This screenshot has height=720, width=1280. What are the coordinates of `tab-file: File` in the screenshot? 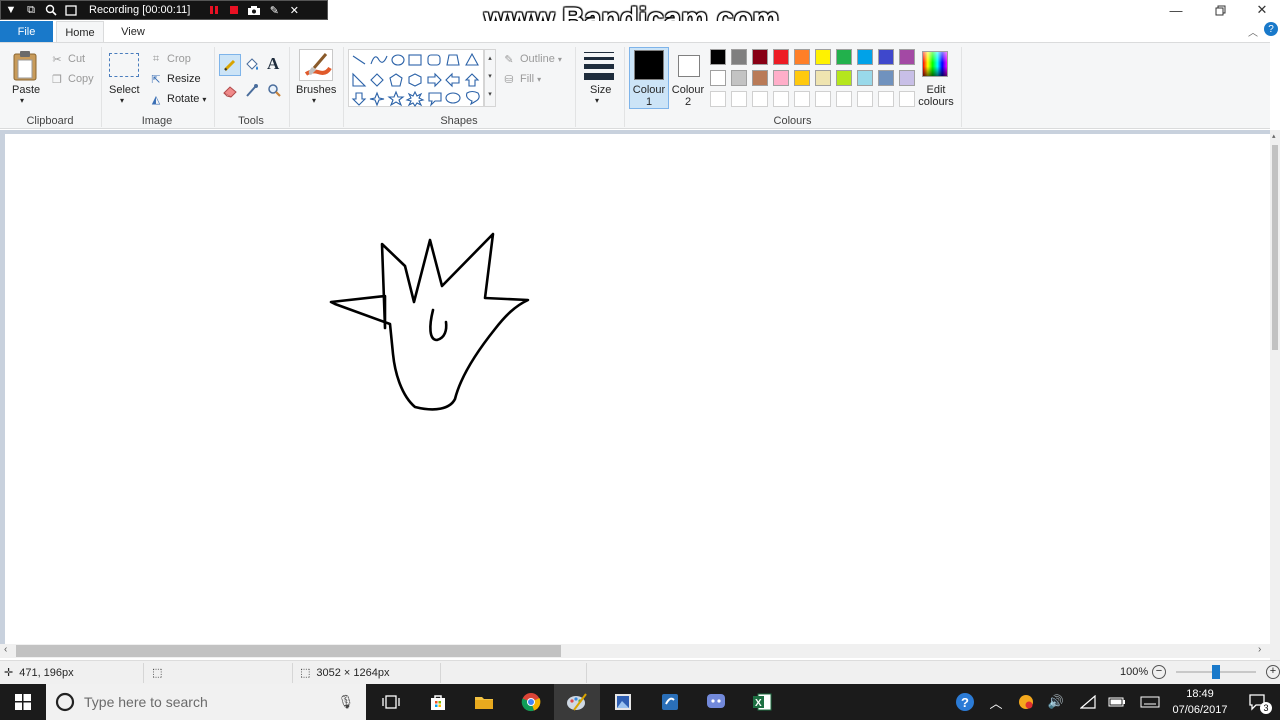 It's located at (26, 31).